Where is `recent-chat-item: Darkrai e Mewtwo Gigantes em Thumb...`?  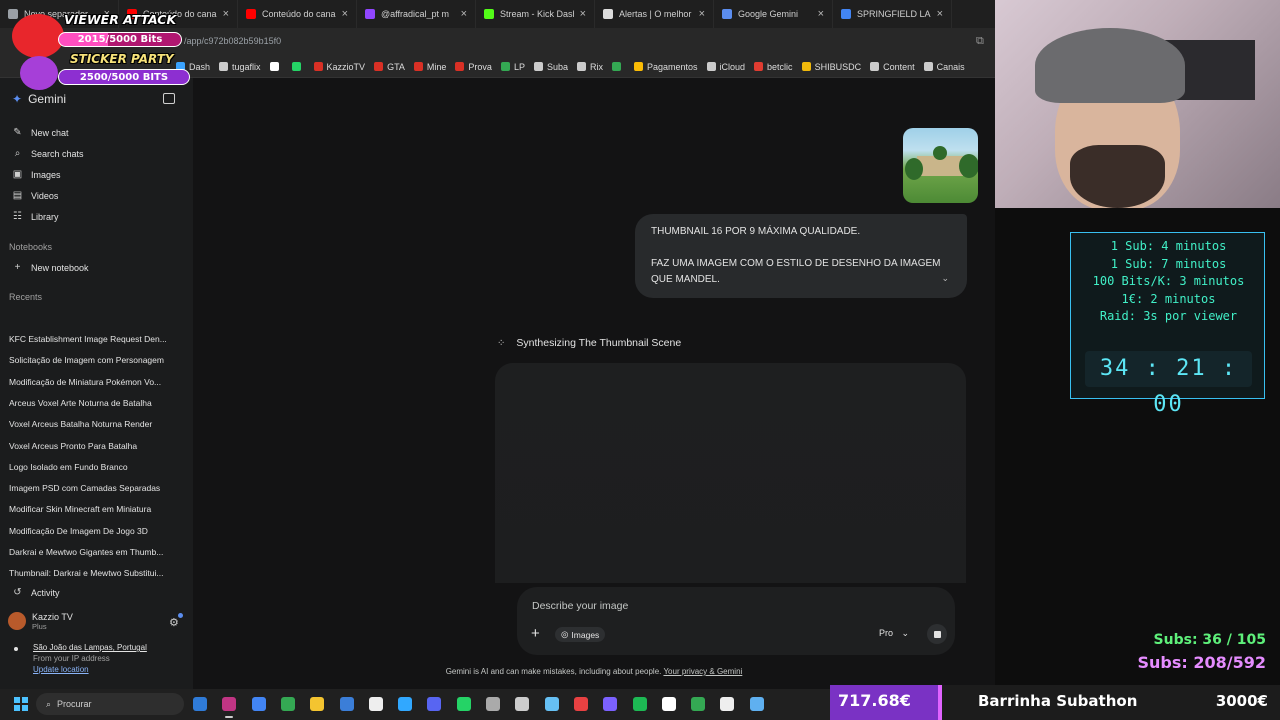 recent-chat-item: Darkrai e Mewtwo Gigantes em Thumb... is located at coordinates (94, 552).